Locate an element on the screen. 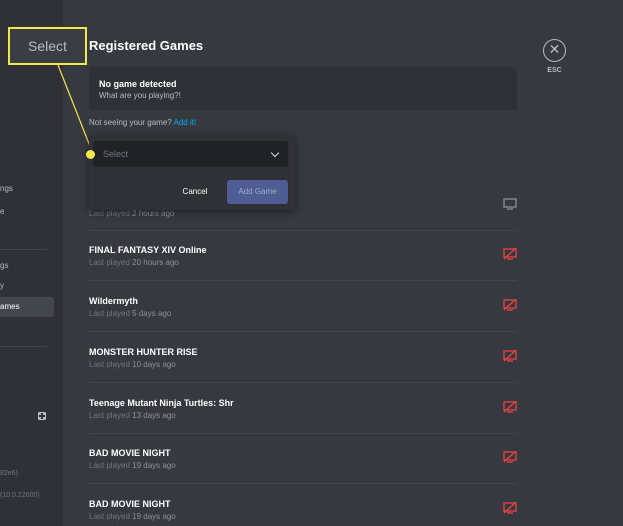  settings-sidebar: ngs e gs y ames 82e6) (10.0.22000) is located at coordinates (31, 263).